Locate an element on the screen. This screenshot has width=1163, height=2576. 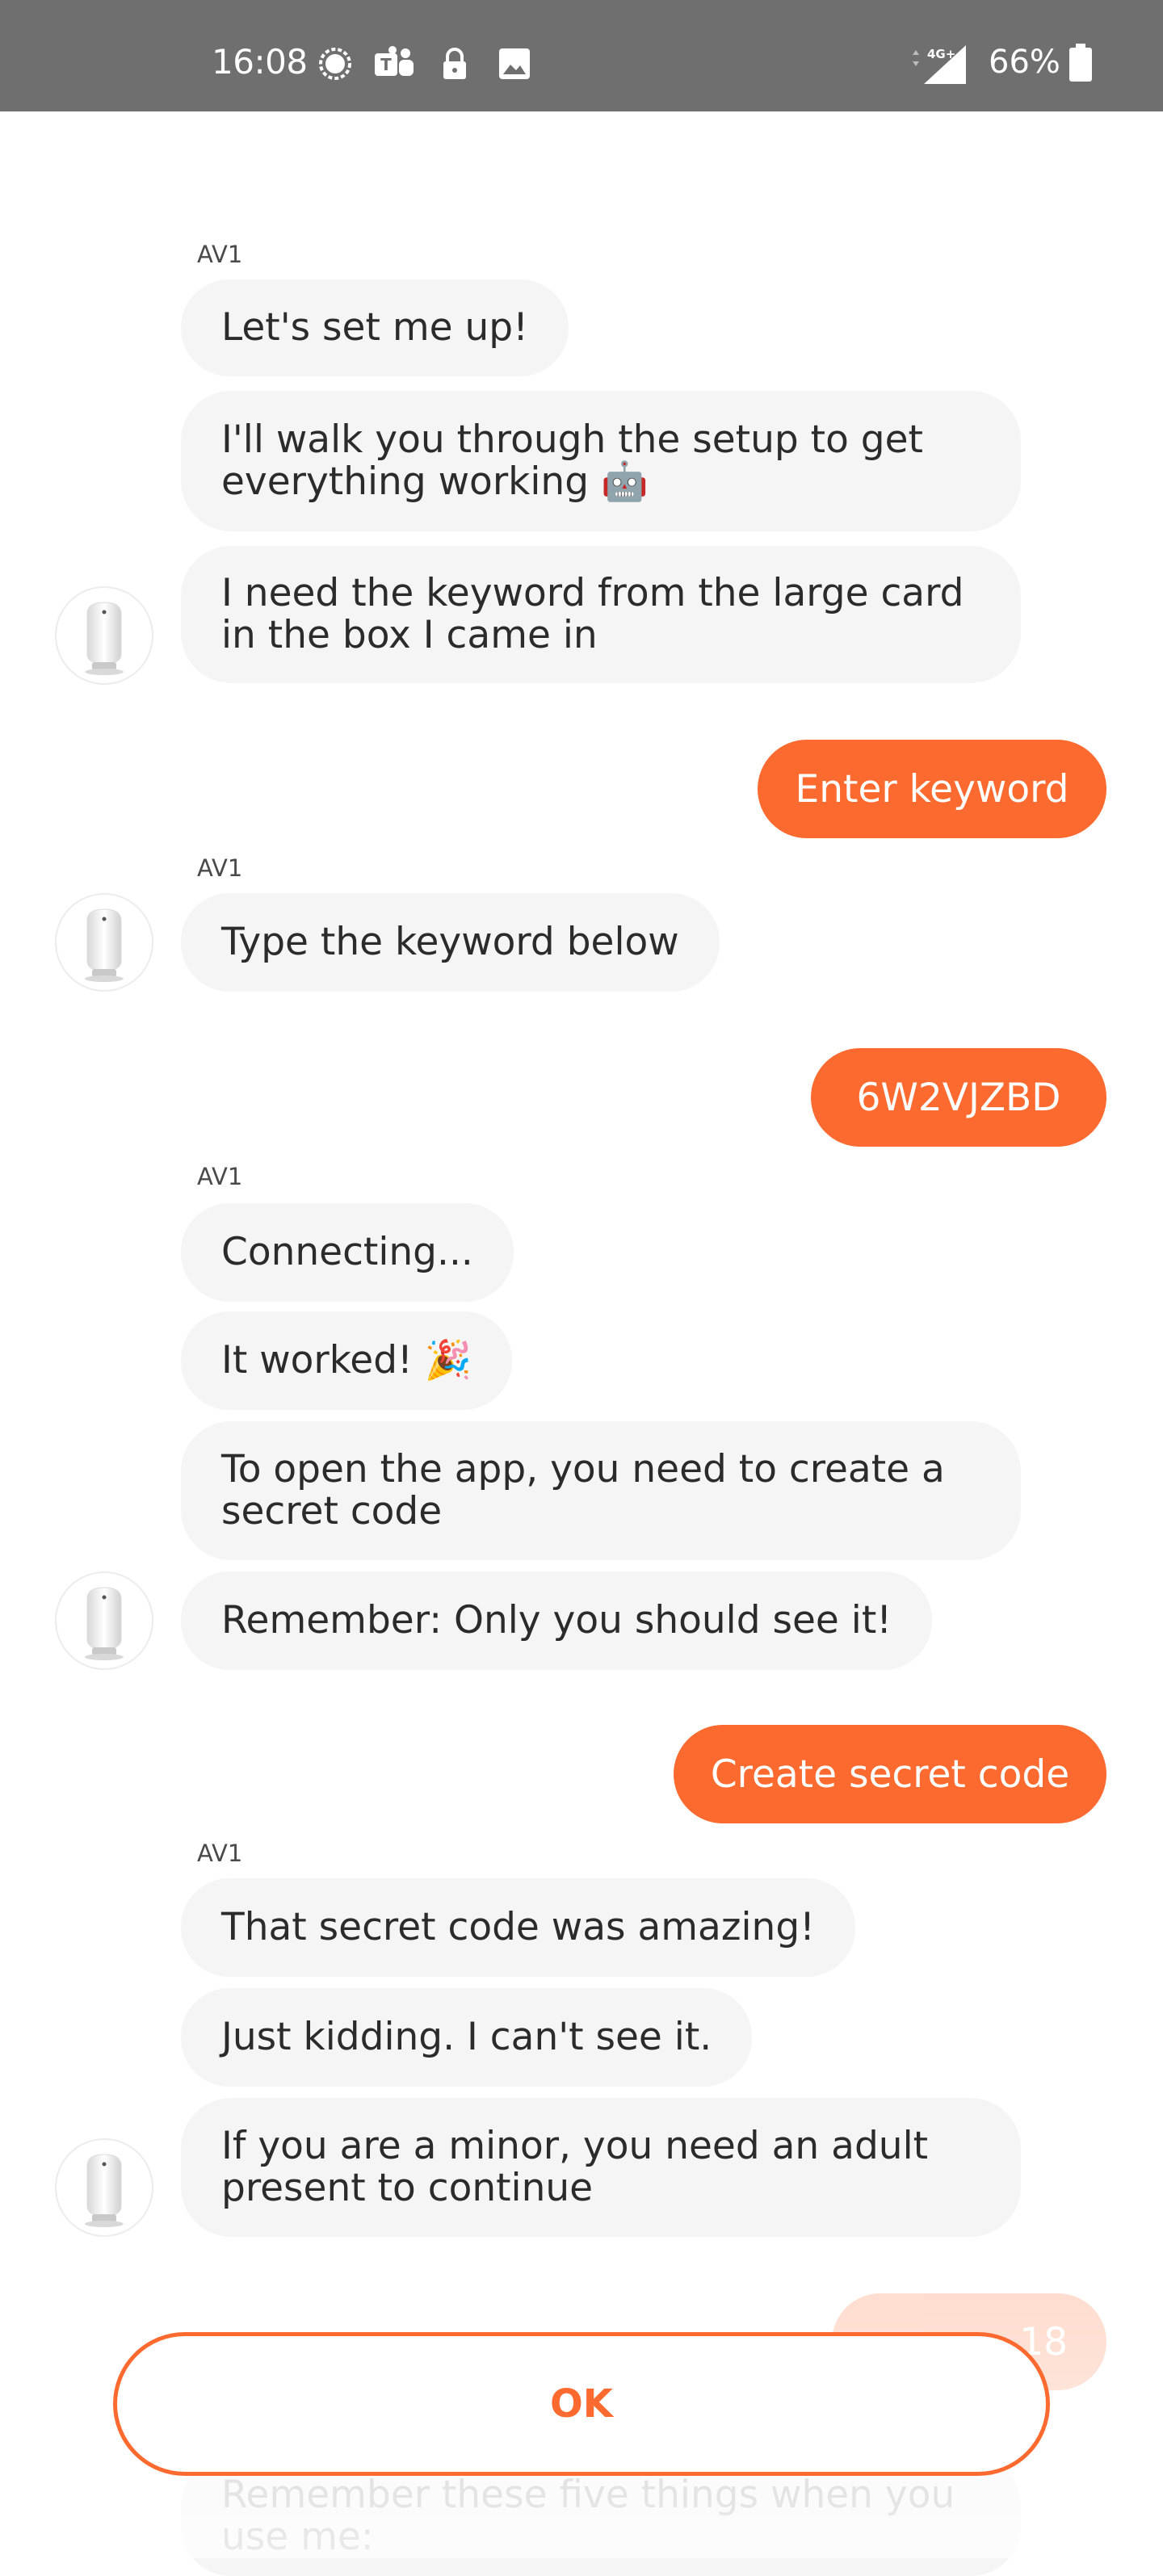
bot-message: Let's set me up! is located at coordinates (375, 327).